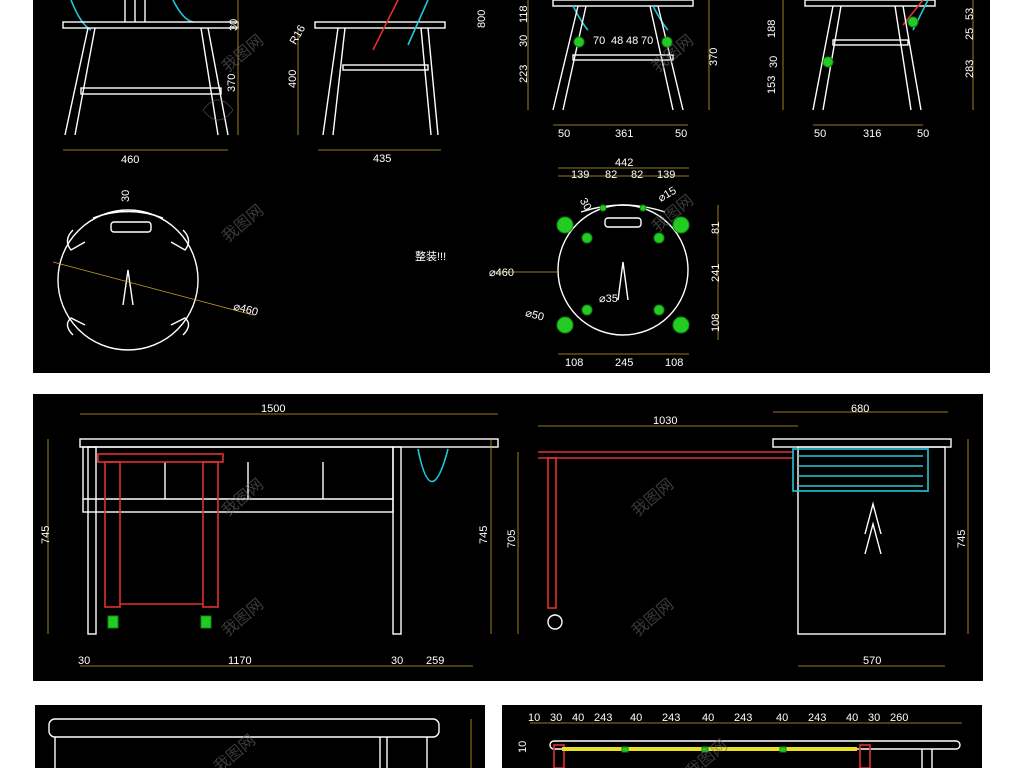  Describe the element at coordinates (524, 41) in the screenshot. I see `front2-left-2: 30` at that location.